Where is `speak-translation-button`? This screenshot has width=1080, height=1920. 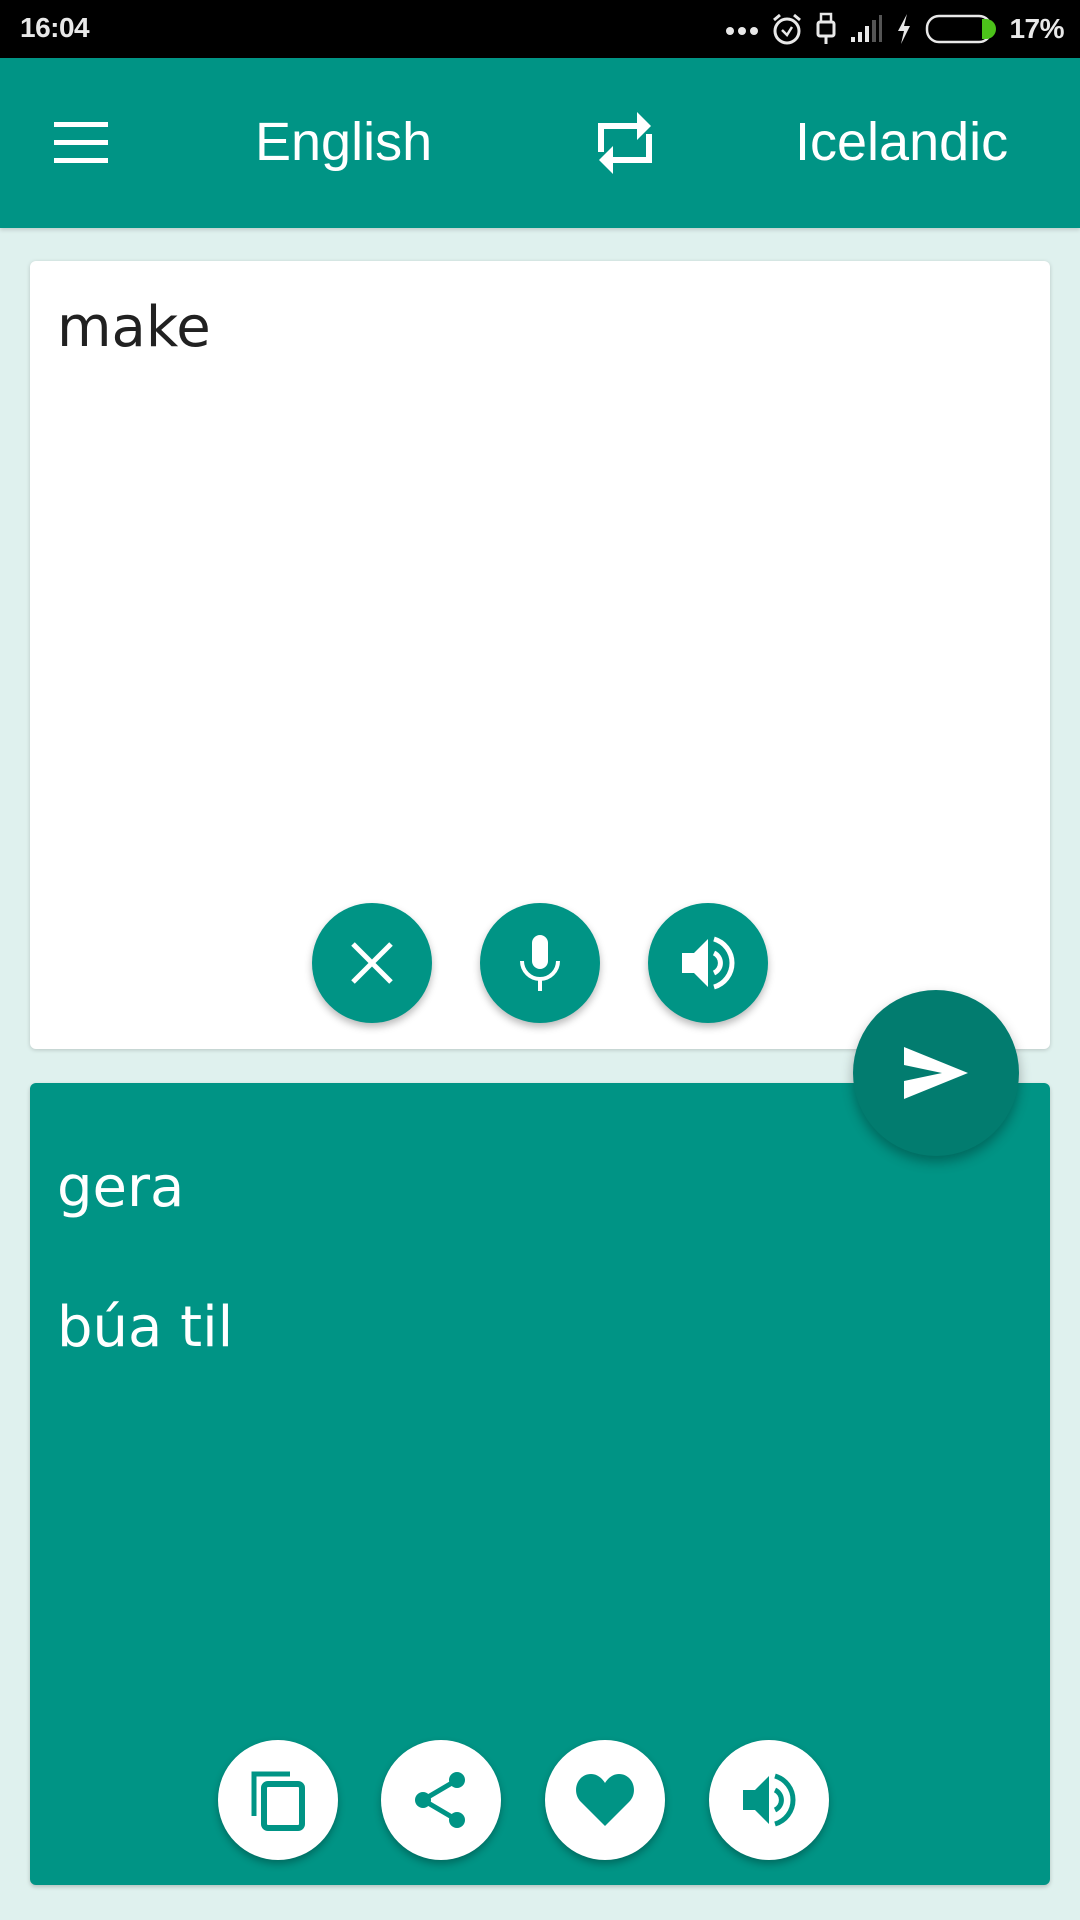 speak-translation-button is located at coordinates (769, 1800).